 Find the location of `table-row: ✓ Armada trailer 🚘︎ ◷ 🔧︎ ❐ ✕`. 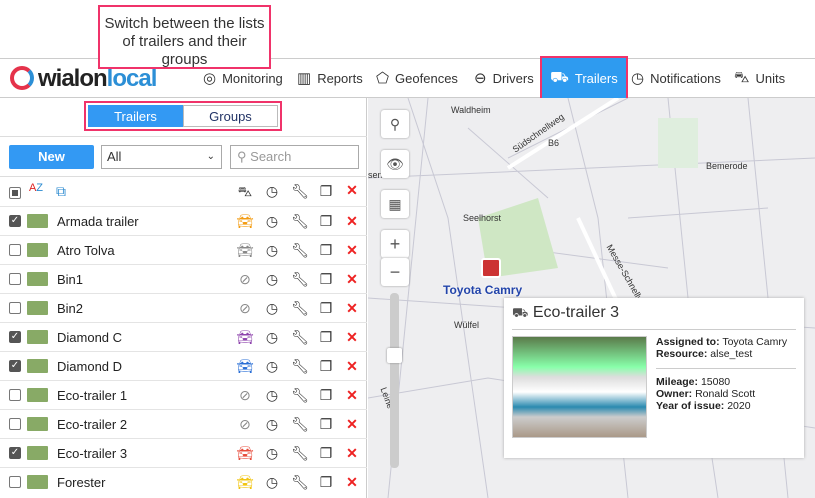

table-row: ✓ Armada trailer 🚘︎ ◷ 🔧︎ ❐ ✕ is located at coordinates (183, 220).